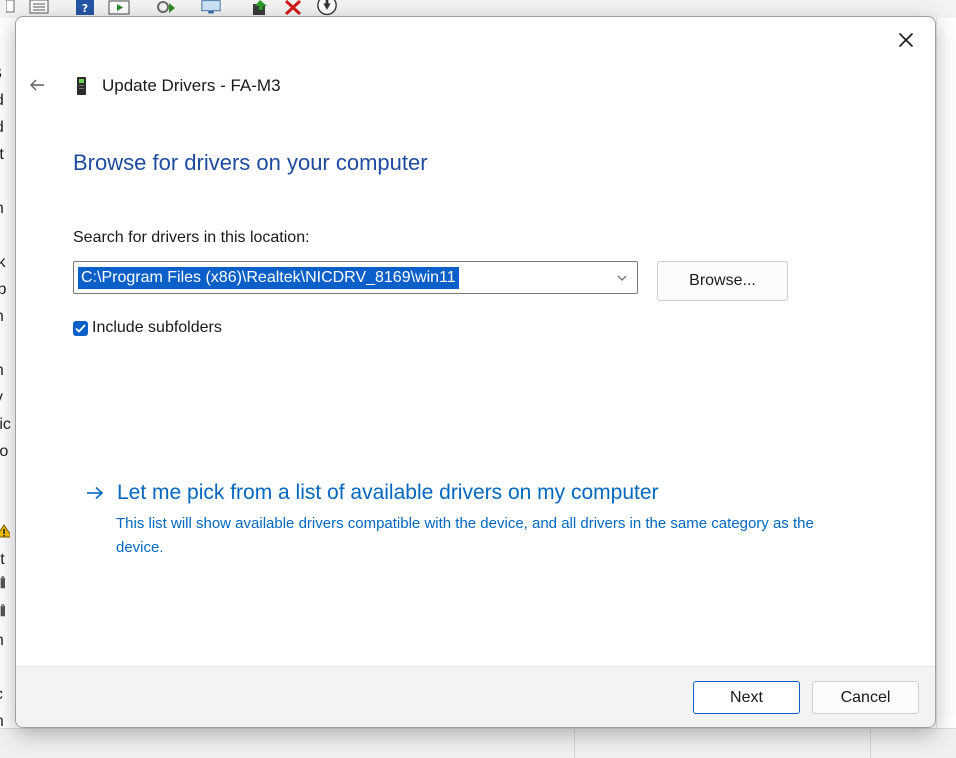  I want to click on device-icon, so click(81, 86).